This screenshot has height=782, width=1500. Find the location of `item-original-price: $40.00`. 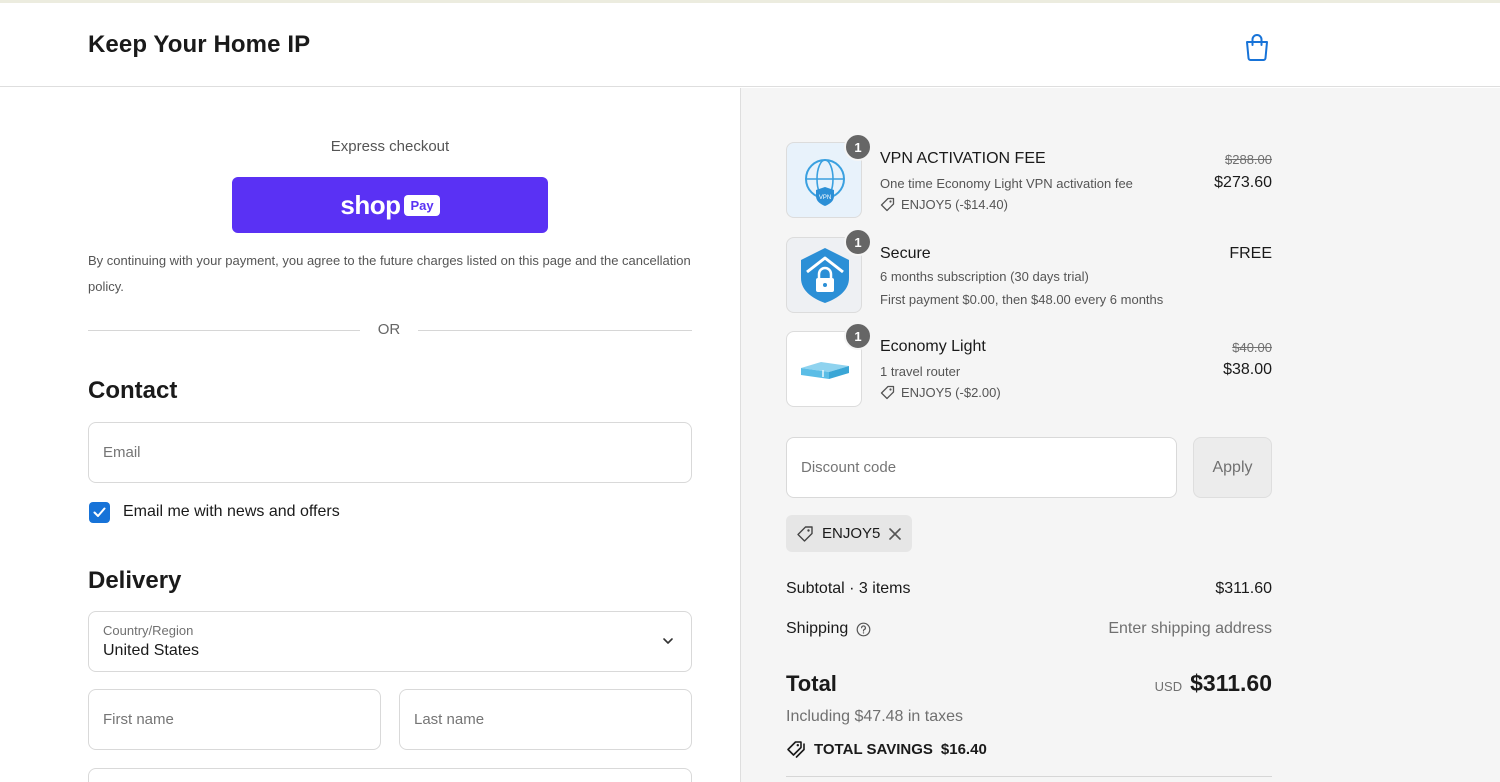

item-original-price: $40.00 is located at coordinates (1252, 347).